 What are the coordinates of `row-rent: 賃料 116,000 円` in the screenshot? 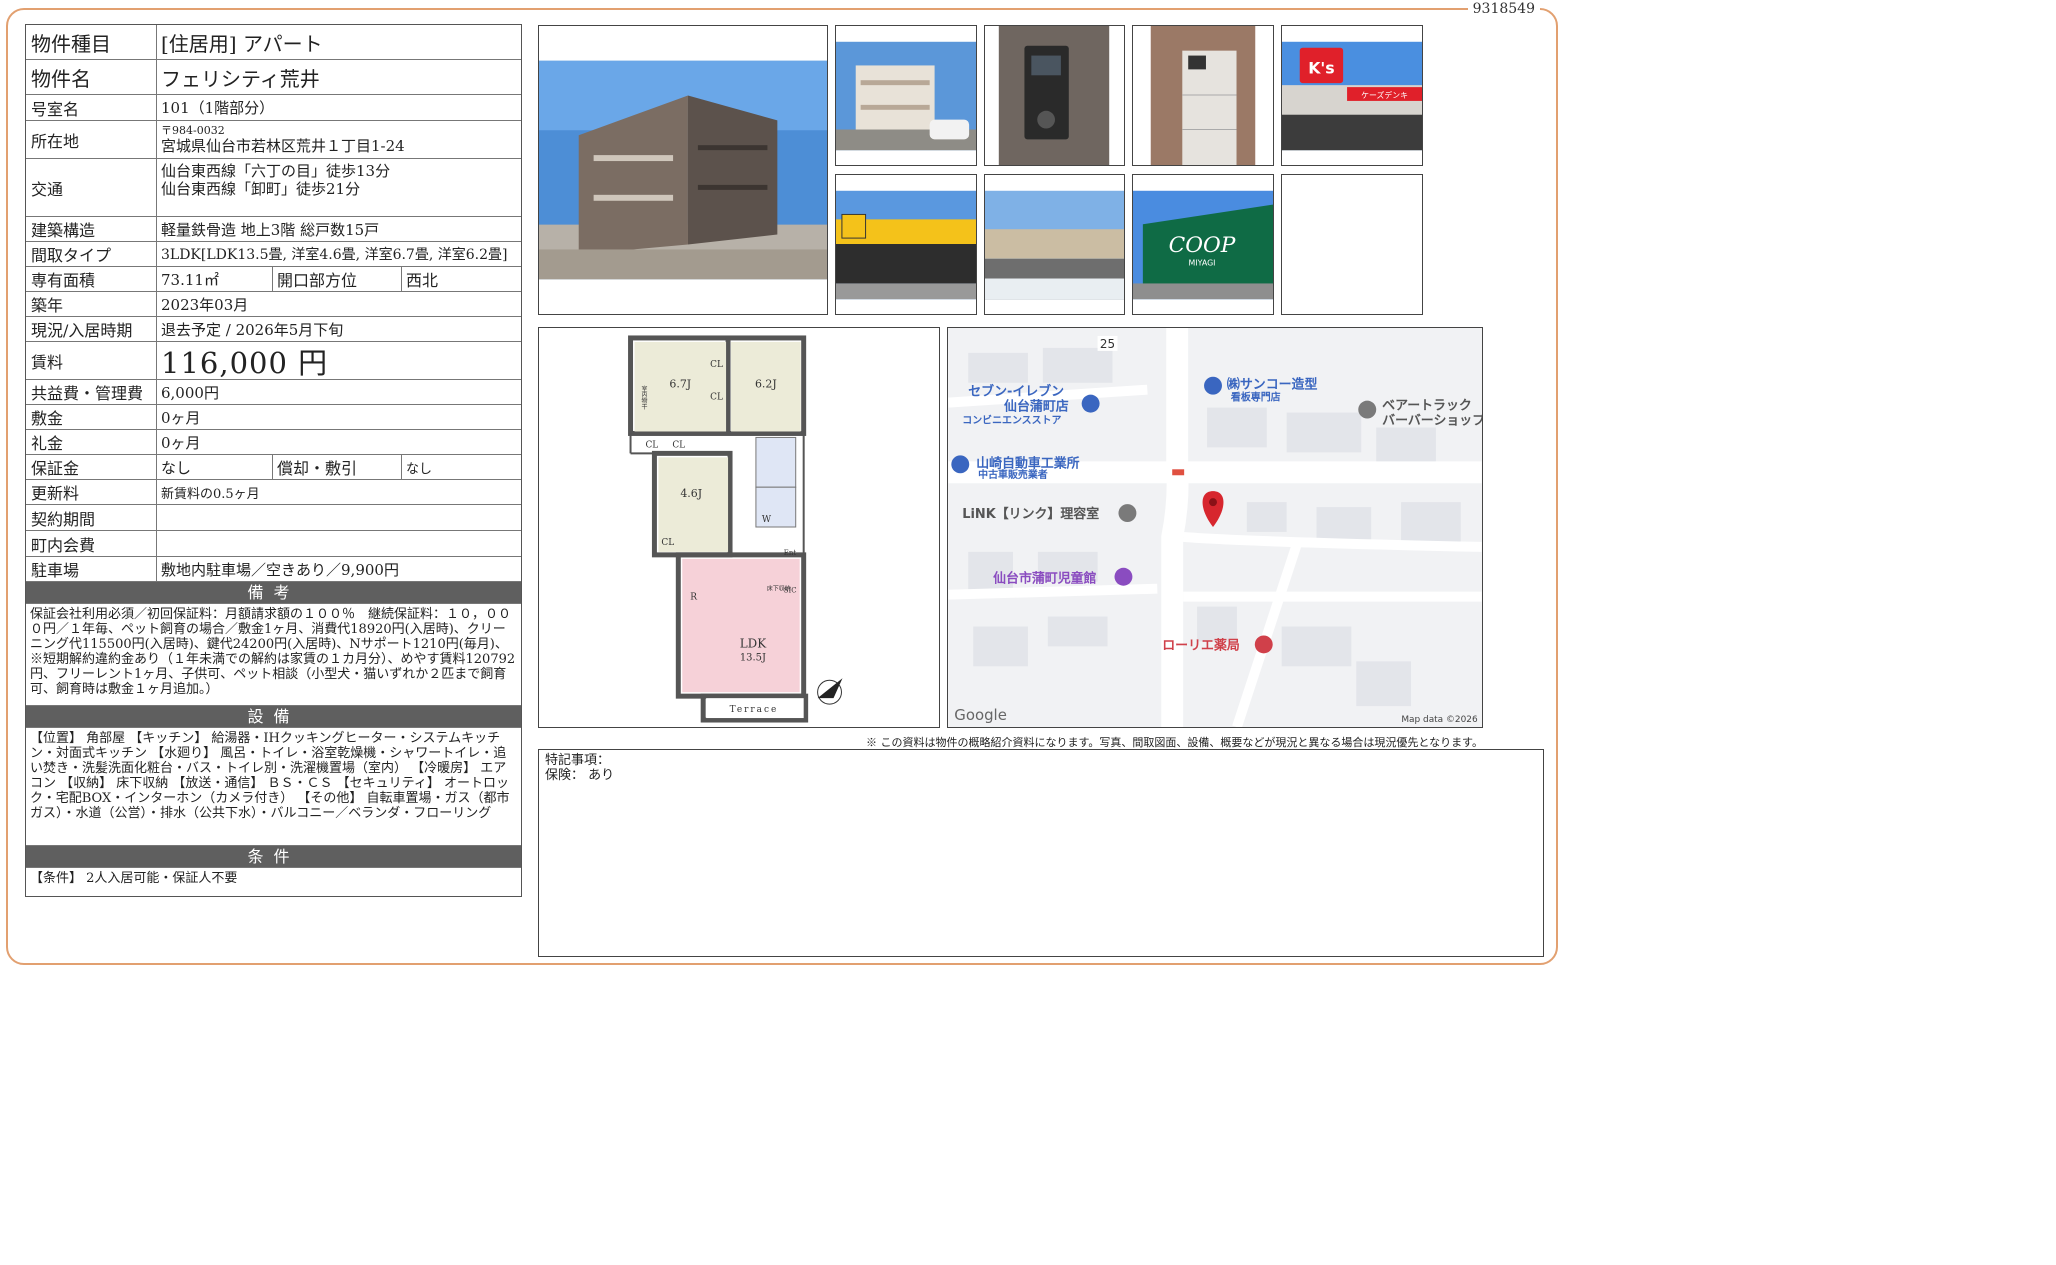 It's located at (273, 361).